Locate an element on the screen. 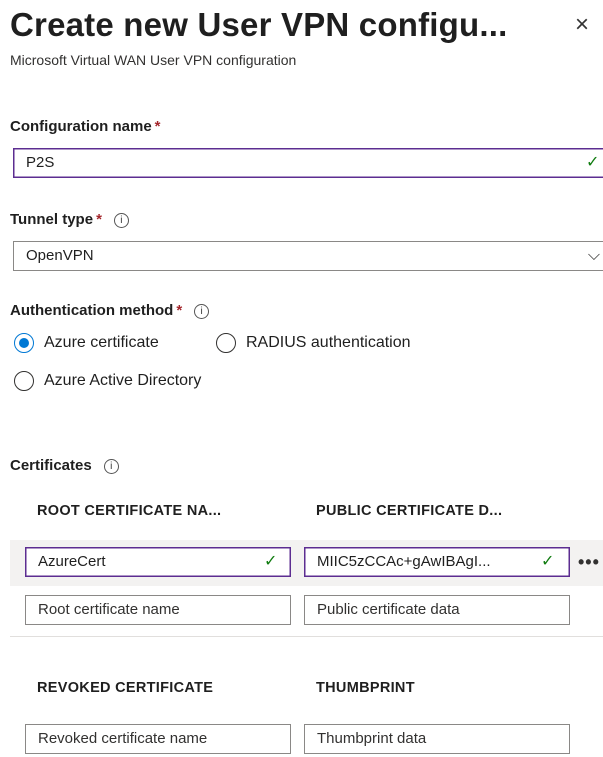 The height and width of the screenshot is (757, 603). auth-method-label-text: Authentication method is located at coordinates (92, 310).